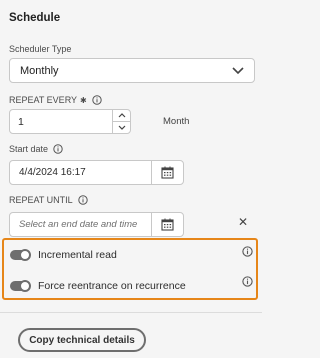  I want to click on repeat-until-calendar-button, so click(167, 224).